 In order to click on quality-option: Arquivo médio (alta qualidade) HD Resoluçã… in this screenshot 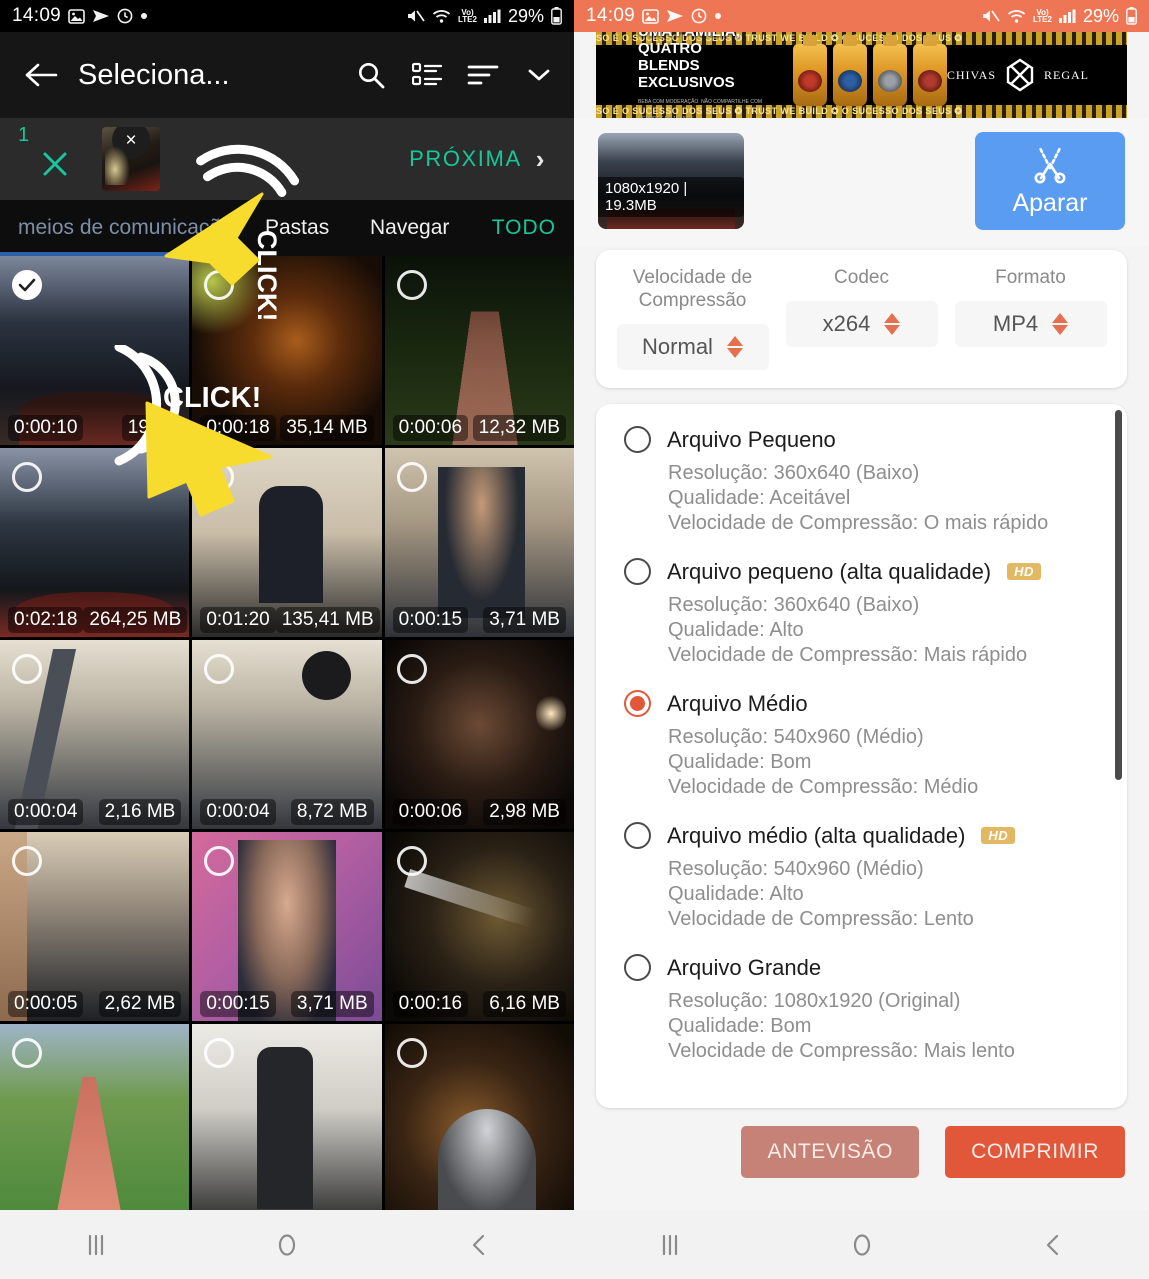, I will do `click(861, 877)`.